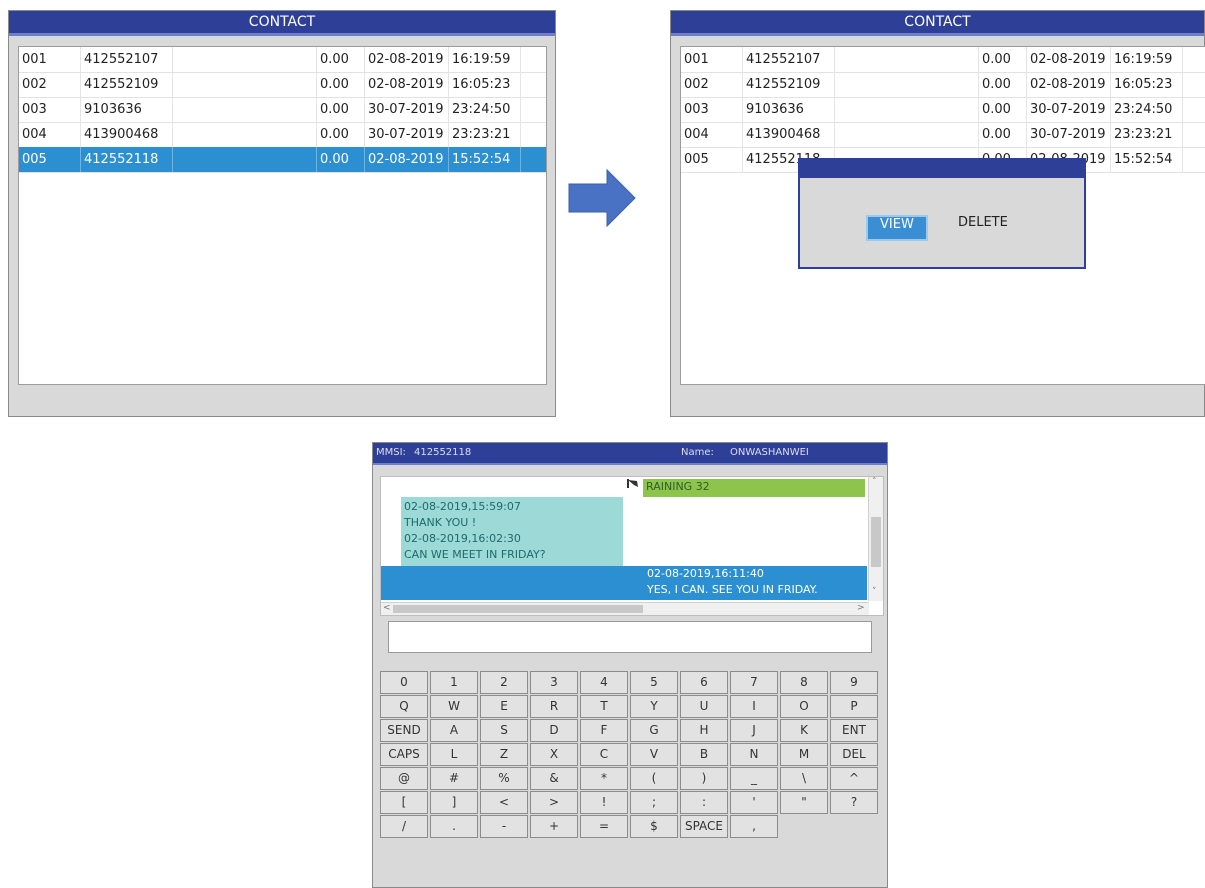 The height and width of the screenshot is (888, 1205). I want to click on key-button: $, so click(654, 826).